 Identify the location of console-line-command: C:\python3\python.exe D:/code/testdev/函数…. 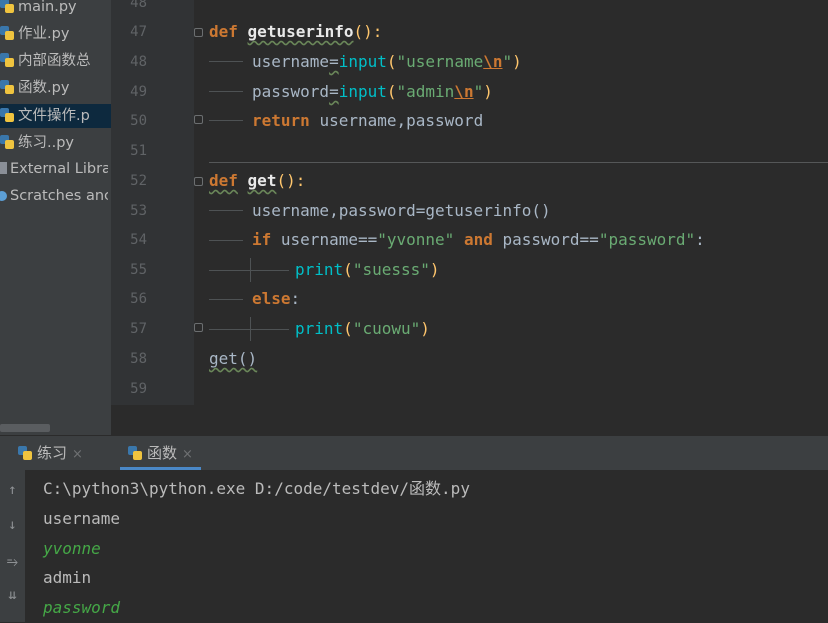
(256, 488).